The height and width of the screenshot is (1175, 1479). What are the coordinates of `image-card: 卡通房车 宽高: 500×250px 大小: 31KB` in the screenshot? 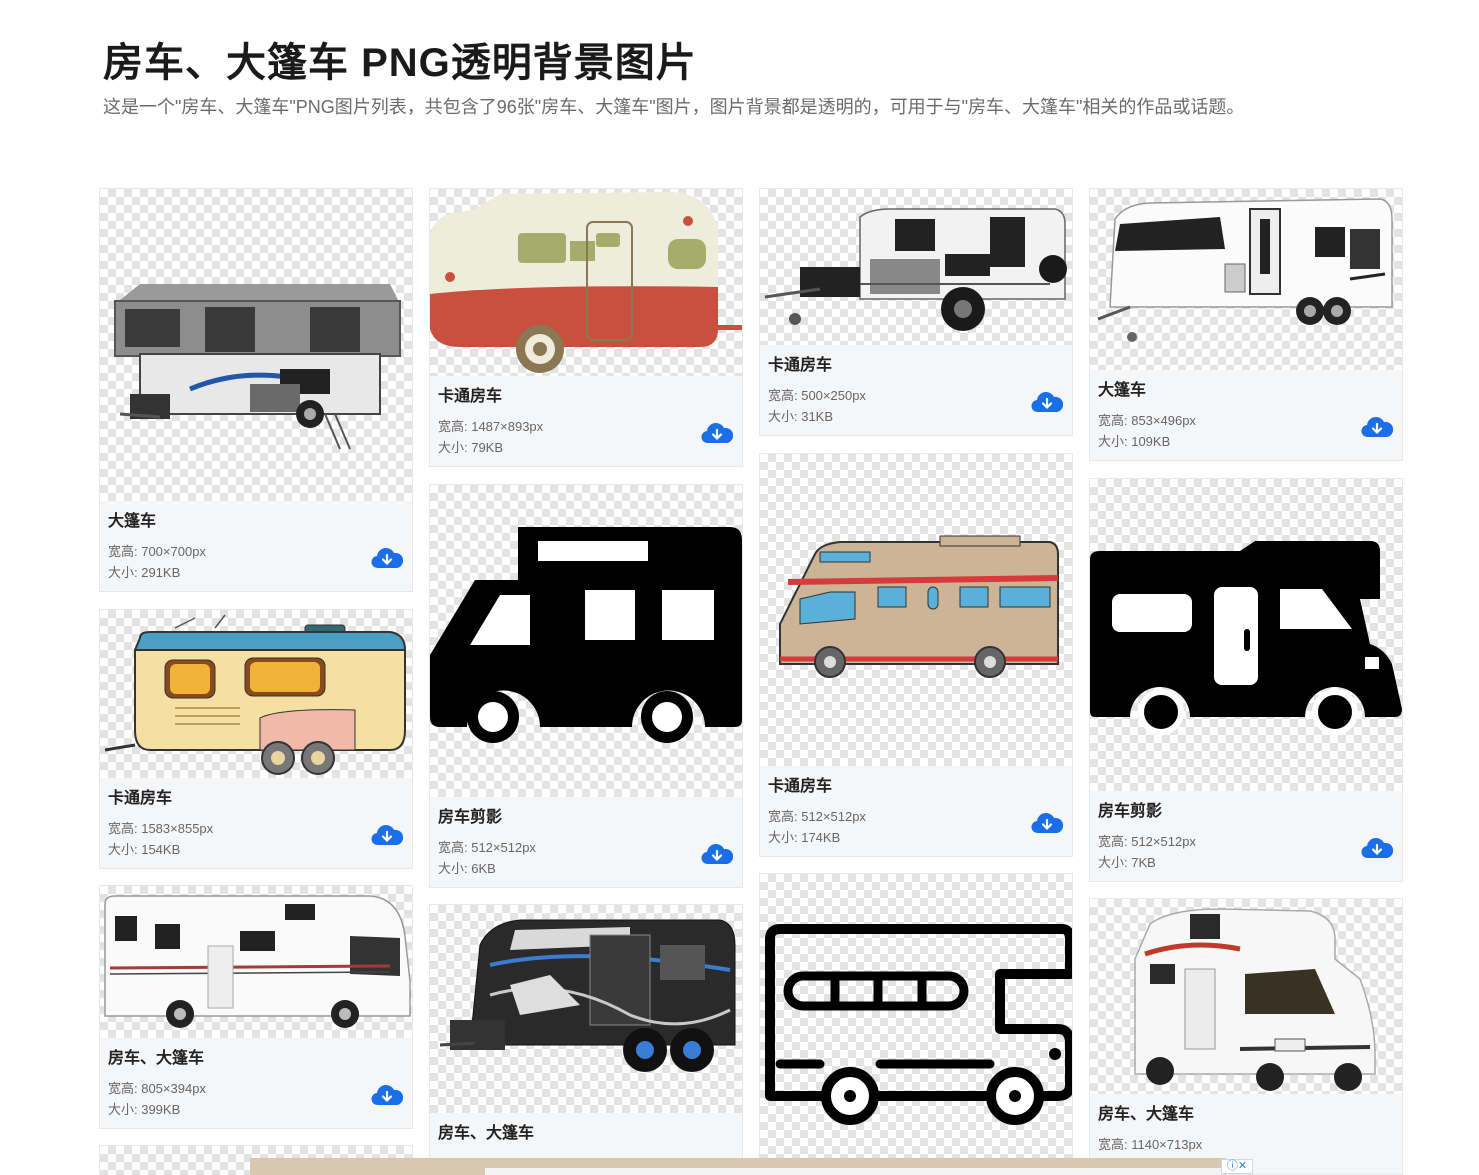 It's located at (916, 312).